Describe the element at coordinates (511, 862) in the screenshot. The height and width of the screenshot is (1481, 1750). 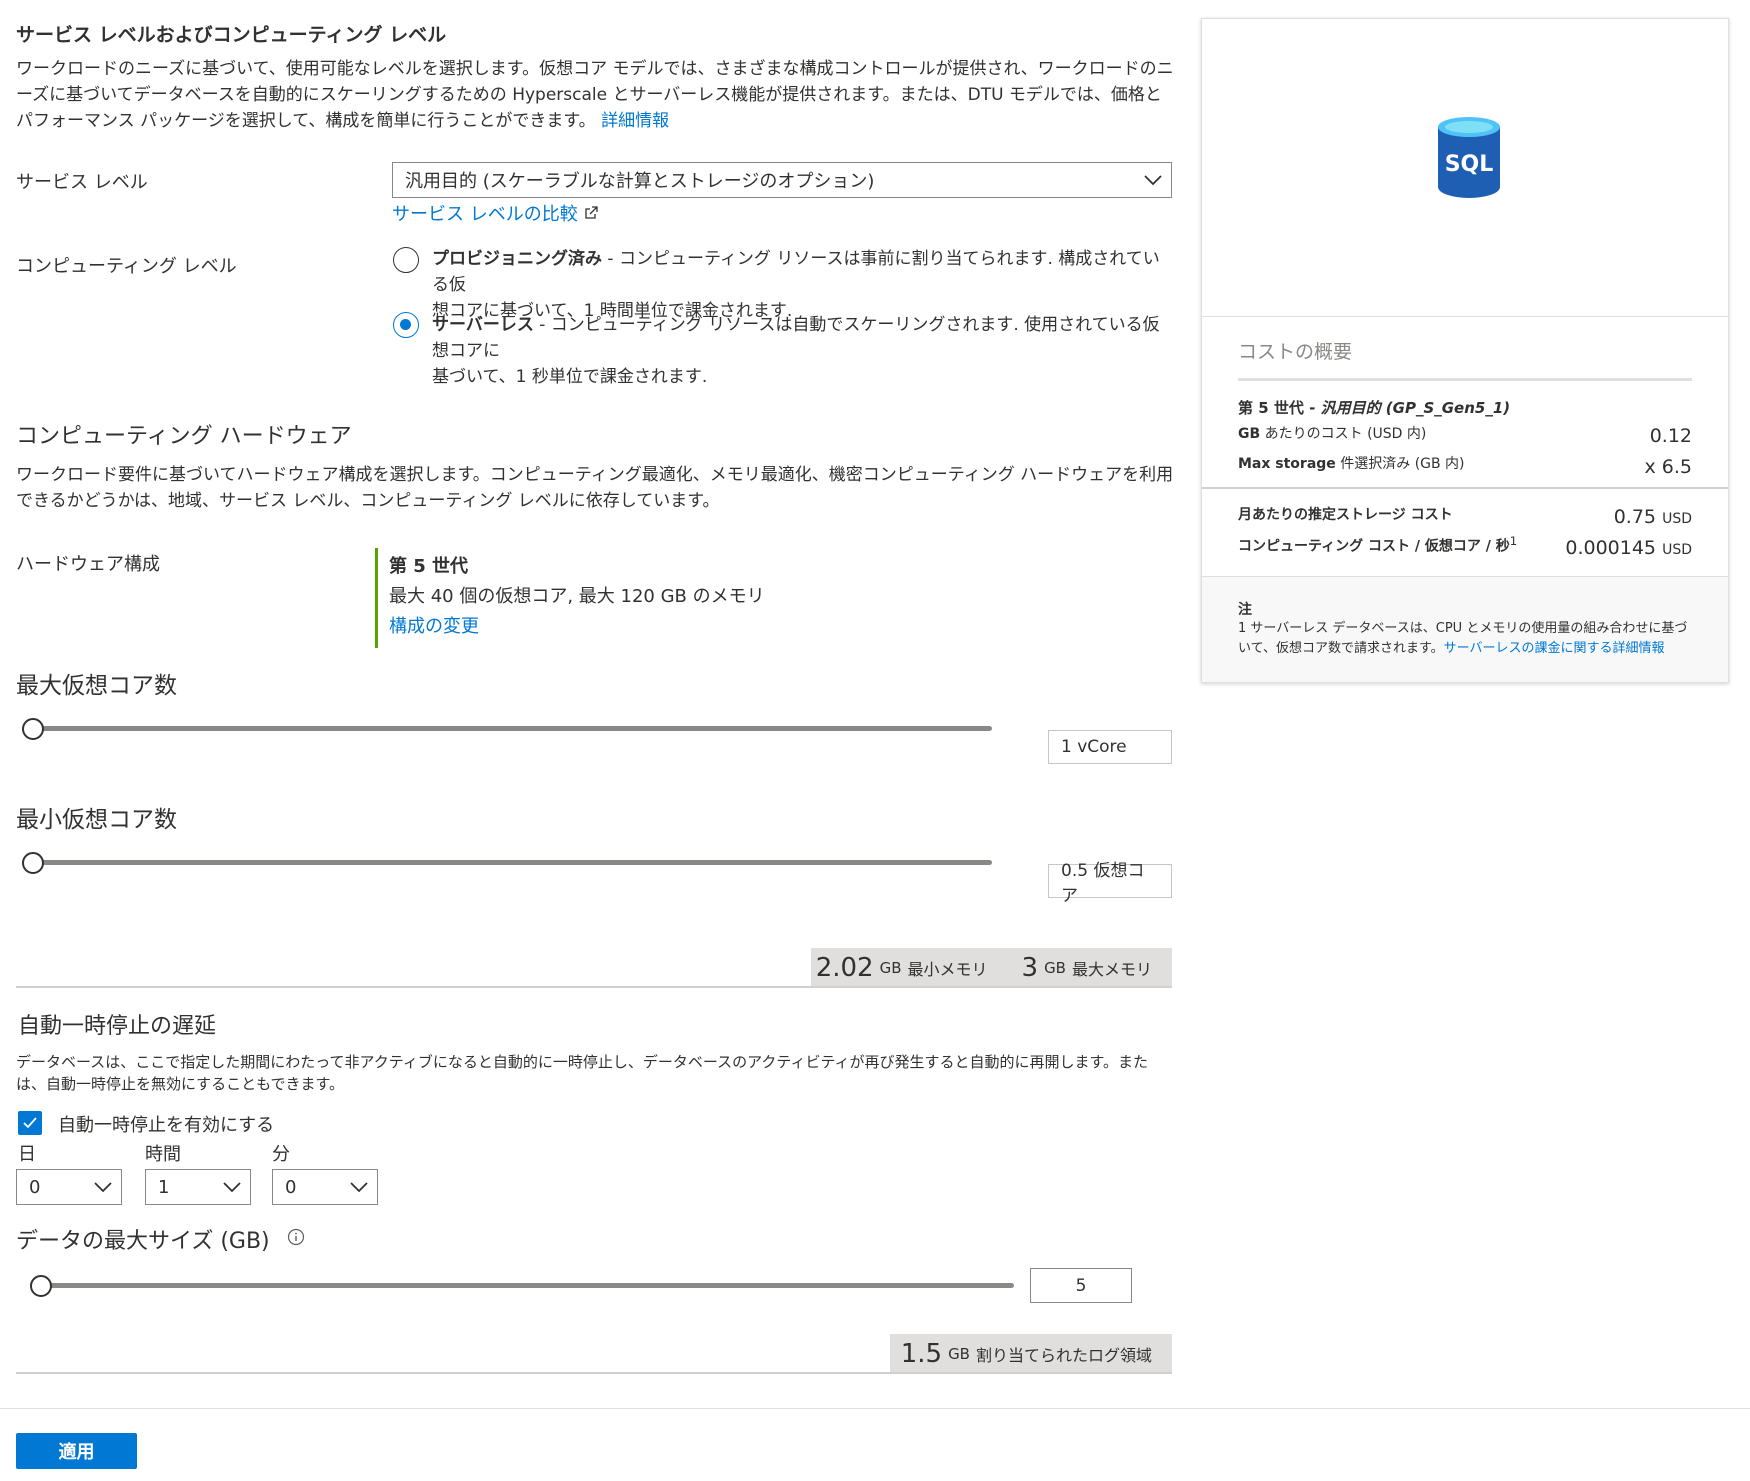
I see `min-vcores-slider-track` at that location.